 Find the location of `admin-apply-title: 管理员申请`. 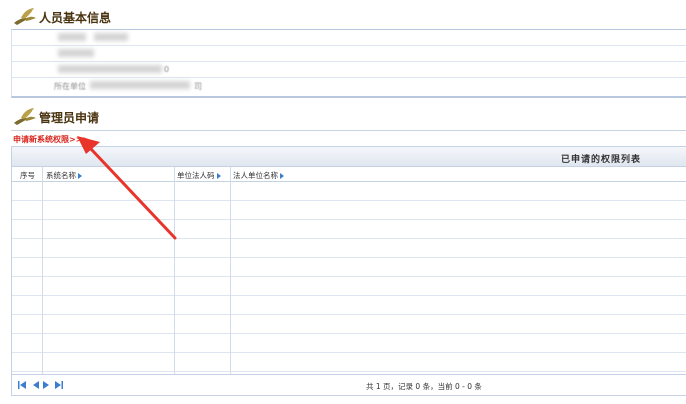

admin-apply-title: 管理员申请 is located at coordinates (69, 118).